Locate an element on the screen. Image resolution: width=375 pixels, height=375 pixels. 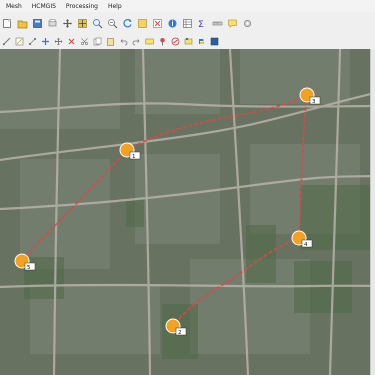
node-tool-icon is located at coordinates (32, 41).